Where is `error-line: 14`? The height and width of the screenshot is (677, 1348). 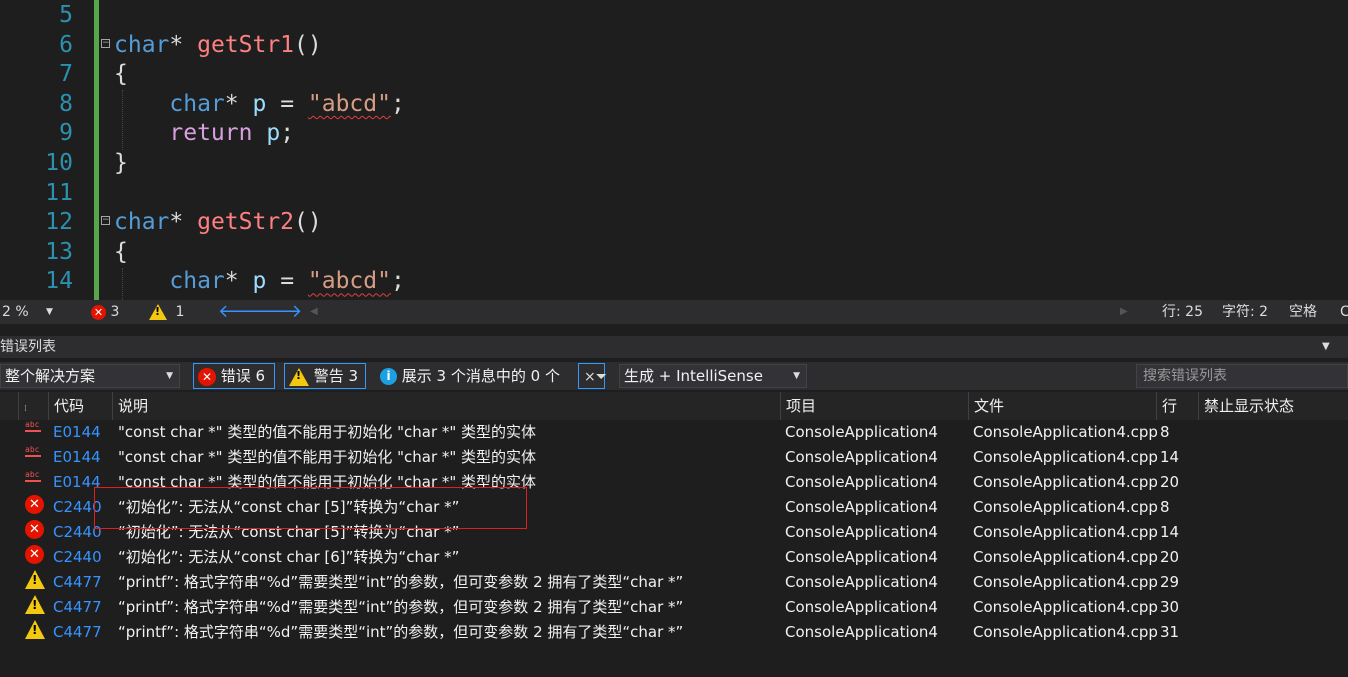 error-line: 14 is located at coordinates (1170, 532).